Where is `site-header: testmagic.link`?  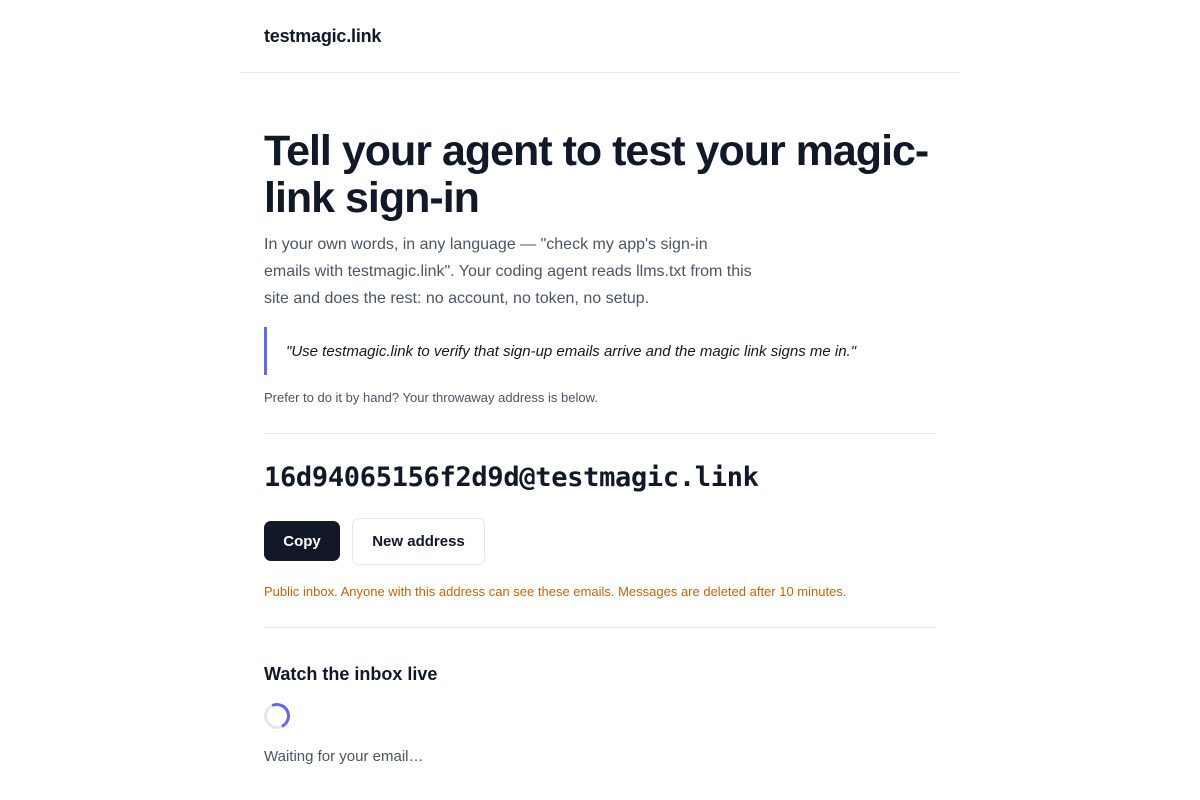
site-header: testmagic.link is located at coordinates (600, 36).